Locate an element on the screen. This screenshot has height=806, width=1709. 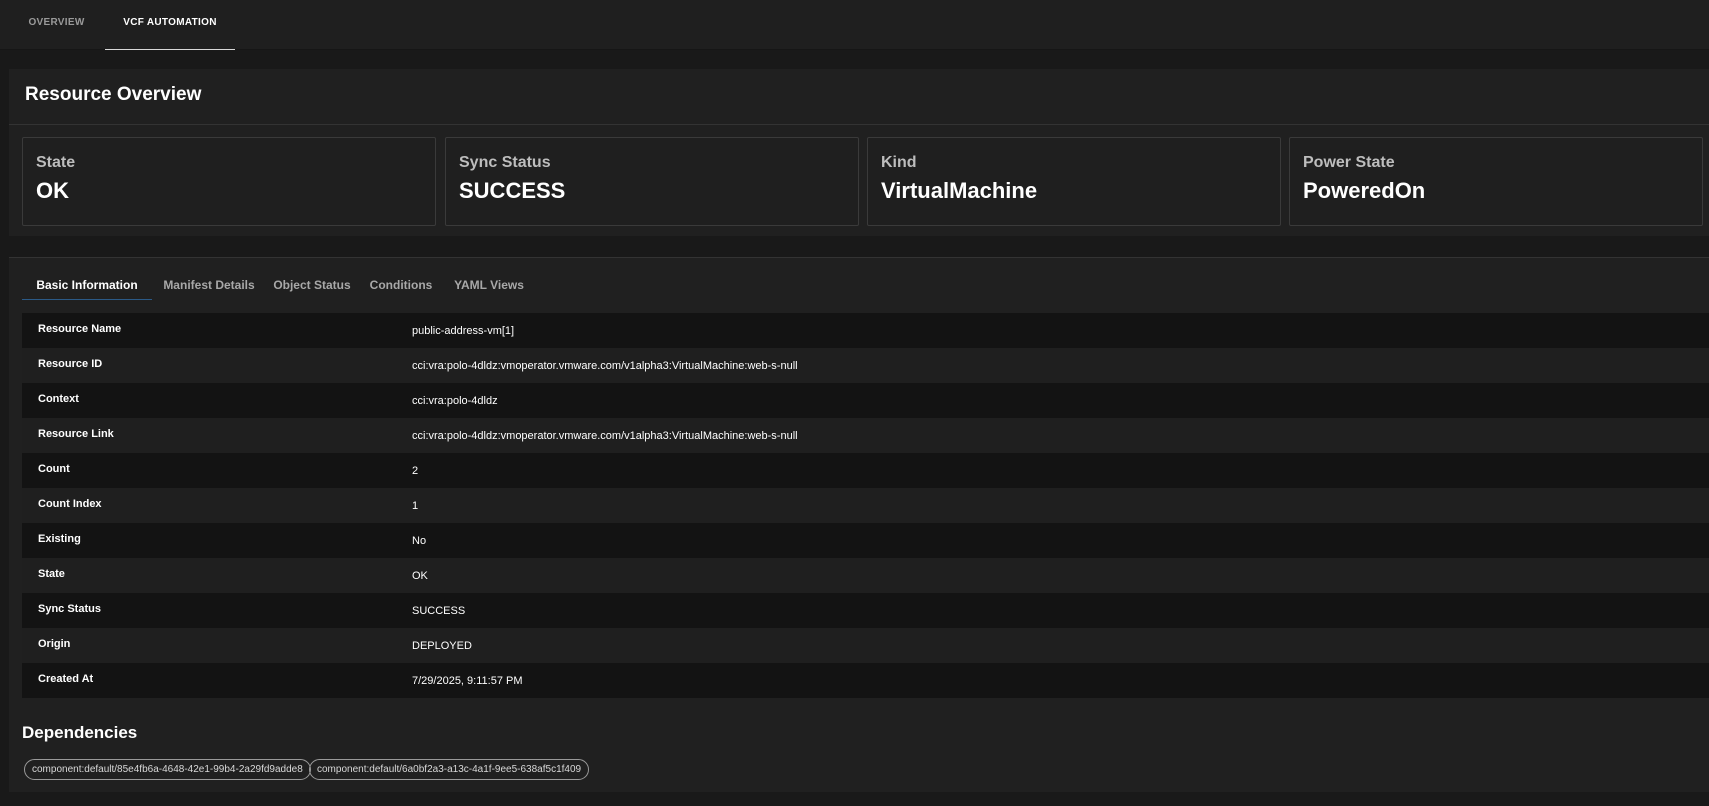
card-value: OK is located at coordinates (52, 190).